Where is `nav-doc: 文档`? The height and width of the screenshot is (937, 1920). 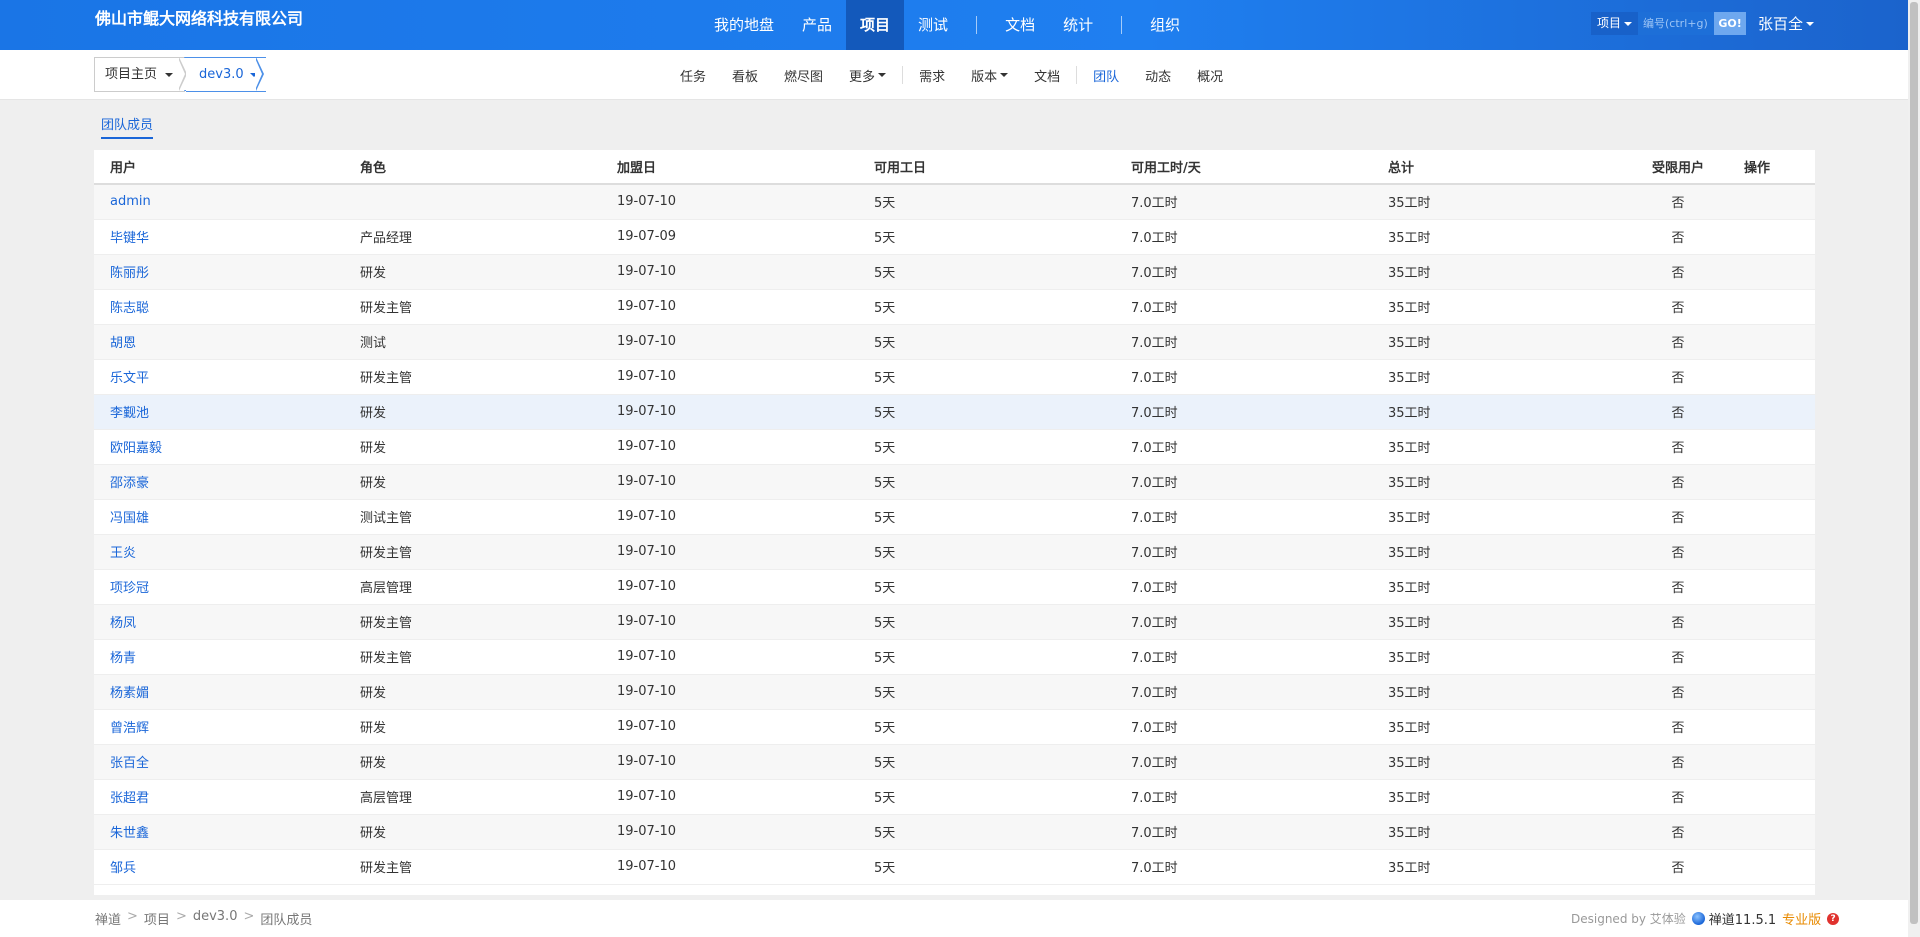 nav-doc: 文档 is located at coordinates (1020, 25).